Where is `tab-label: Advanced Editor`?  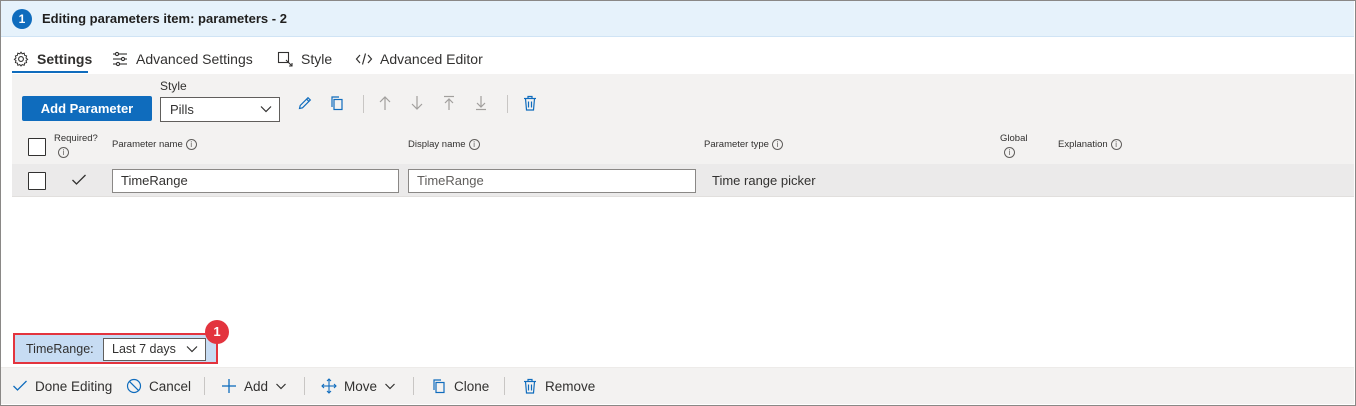 tab-label: Advanced Editor is located at coordinates (431, 59).